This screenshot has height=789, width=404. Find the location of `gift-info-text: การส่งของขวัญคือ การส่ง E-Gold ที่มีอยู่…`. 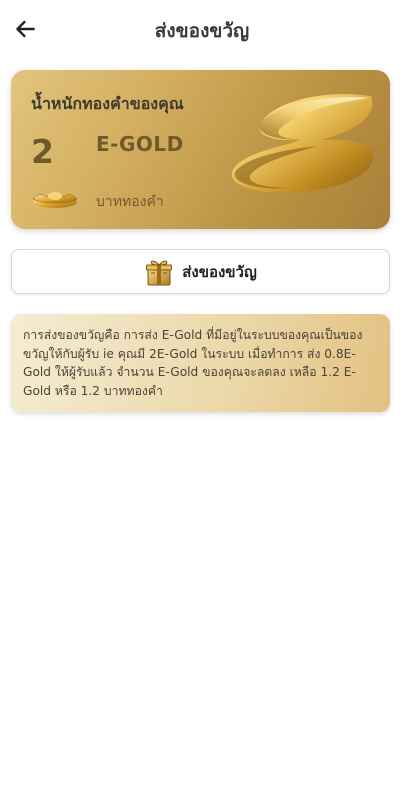

gift-info-text: การส่งของขวัญคือ การส่ง E-Gold ที่มีอยู่… is located at coordinates (193, 363).